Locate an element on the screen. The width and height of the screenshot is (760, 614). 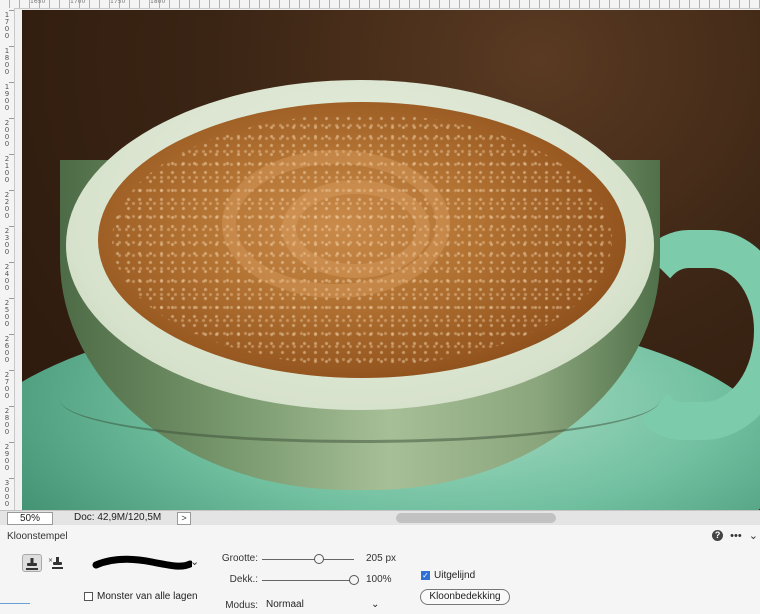
ruler-label: 2 6 0 0 is located at coordinates (7, 349).